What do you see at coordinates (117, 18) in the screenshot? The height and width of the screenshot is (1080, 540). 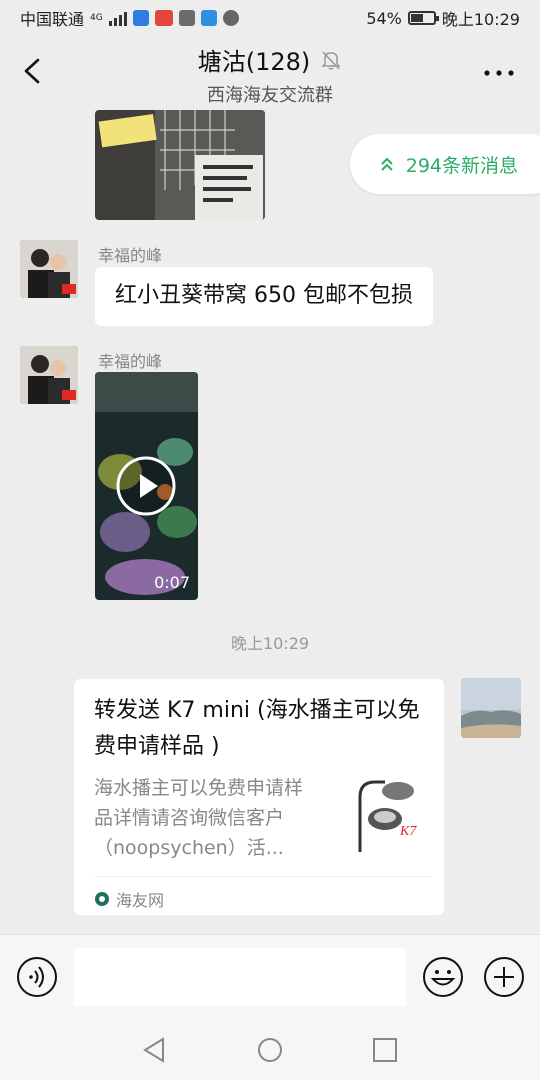 I see `signal-icon` at bounding box center [117, 18].